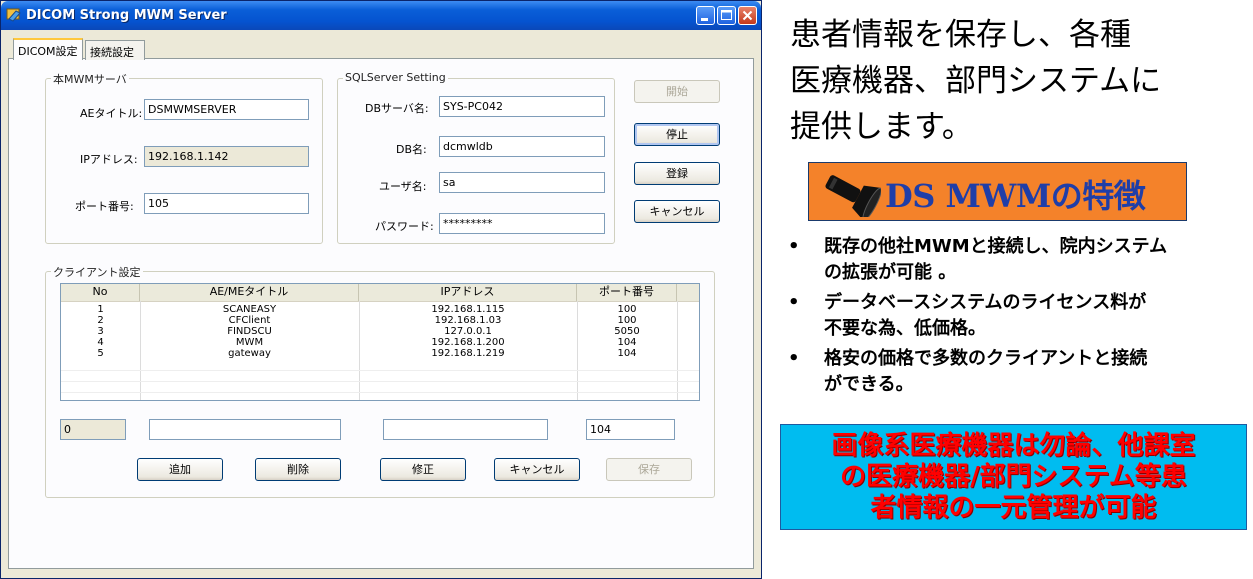  Describe the element at coordinates (537, 469) in the screenshot. I see `cancel-client-button: キャンセル` at that location.